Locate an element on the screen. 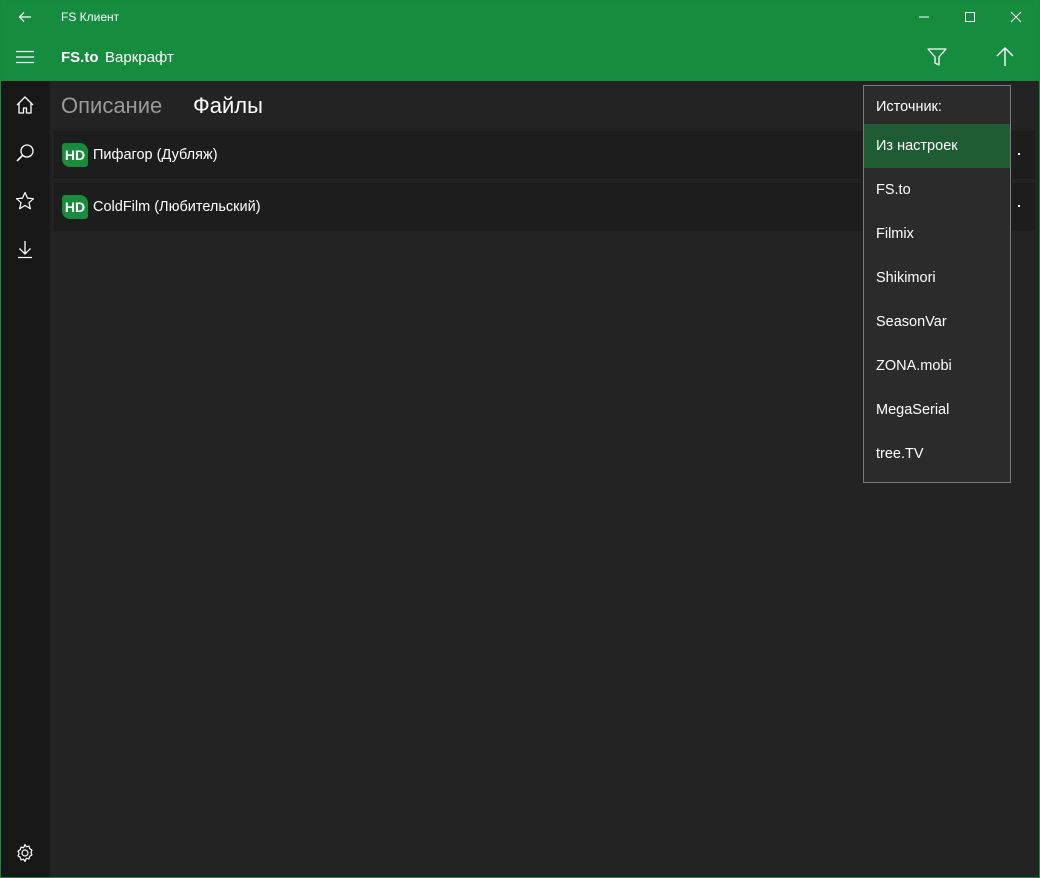  brand-label: FS.to is located at coordinates (80, 57).